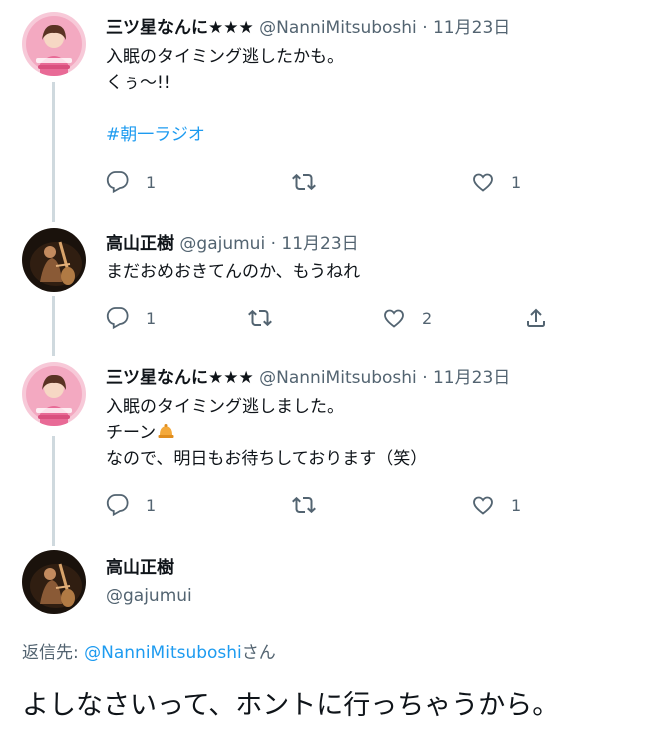  I want to click on like-count: 2, so click(427, 318).